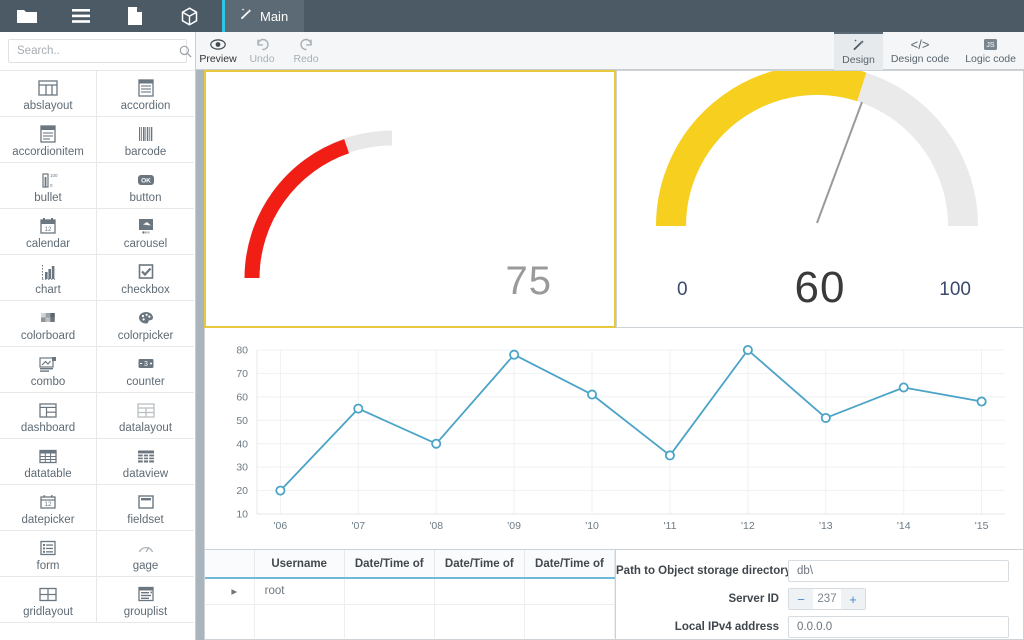 This screenshot has height=640, width=1024. Describe the element at coordinates (820, 287) in the screenshot. I see `radial-gauge-value: 60` at that location.